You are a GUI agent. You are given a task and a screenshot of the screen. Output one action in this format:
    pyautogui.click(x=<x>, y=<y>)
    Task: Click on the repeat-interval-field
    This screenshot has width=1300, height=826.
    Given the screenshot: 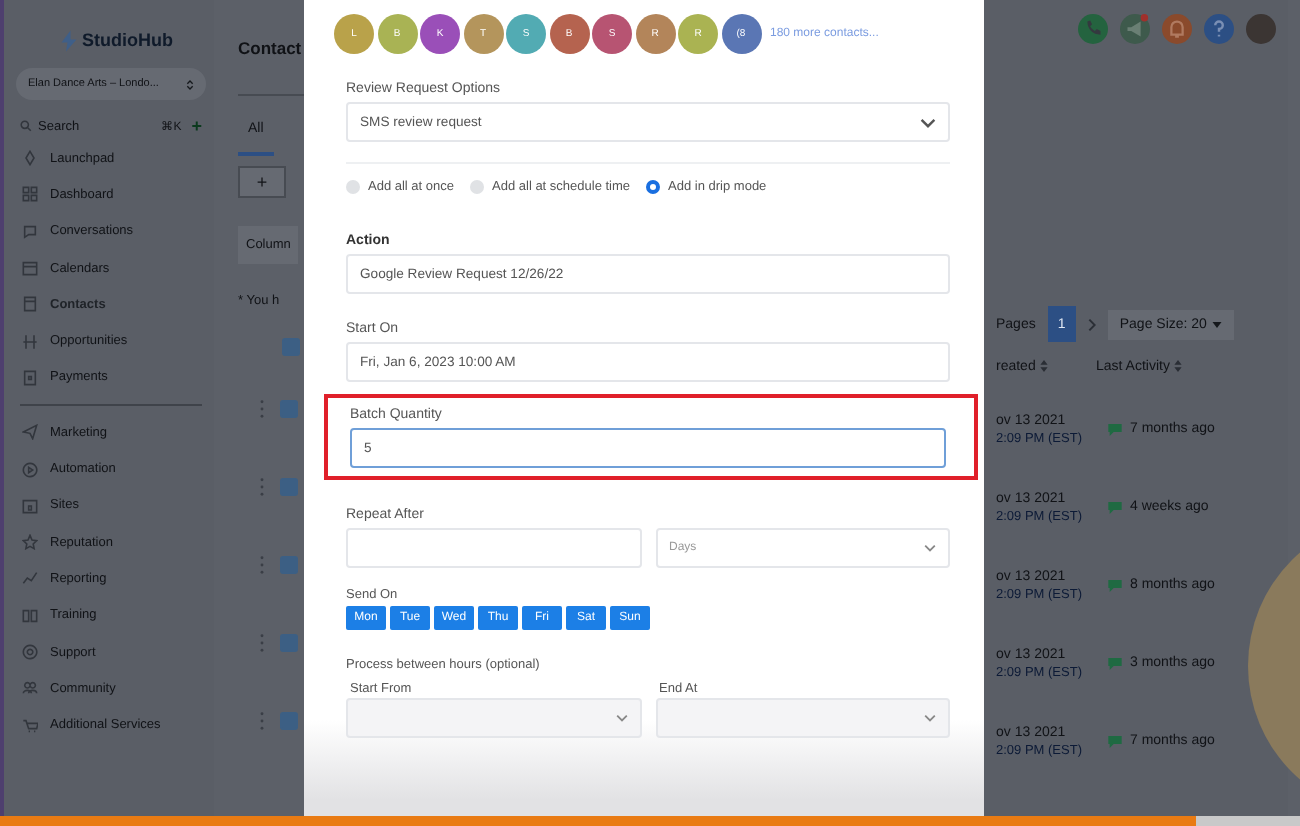 What is the action you would take?
    pyautogui.click(x=493, y=548)
    